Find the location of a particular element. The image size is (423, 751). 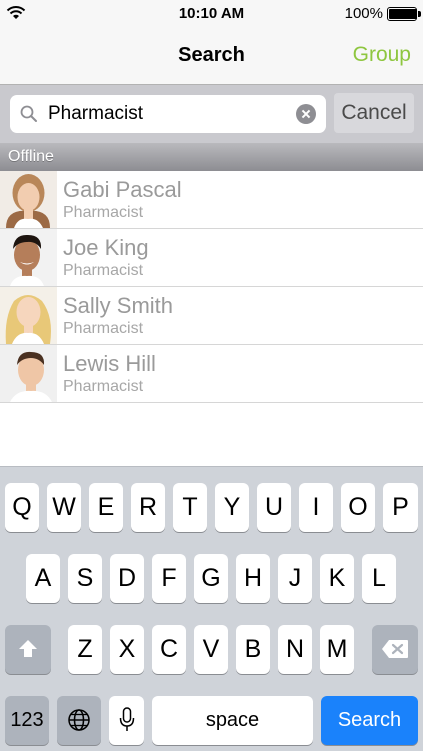

search-key: Search is located at coordinates (369, 720).